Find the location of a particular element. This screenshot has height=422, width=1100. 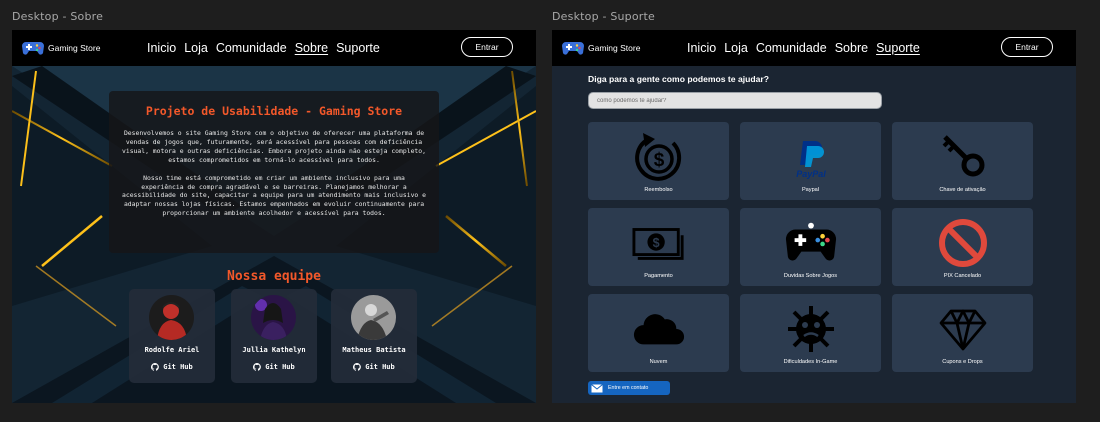

tile-dificuldades: Dificuldades In-Game is located at coordinates (810, 333).